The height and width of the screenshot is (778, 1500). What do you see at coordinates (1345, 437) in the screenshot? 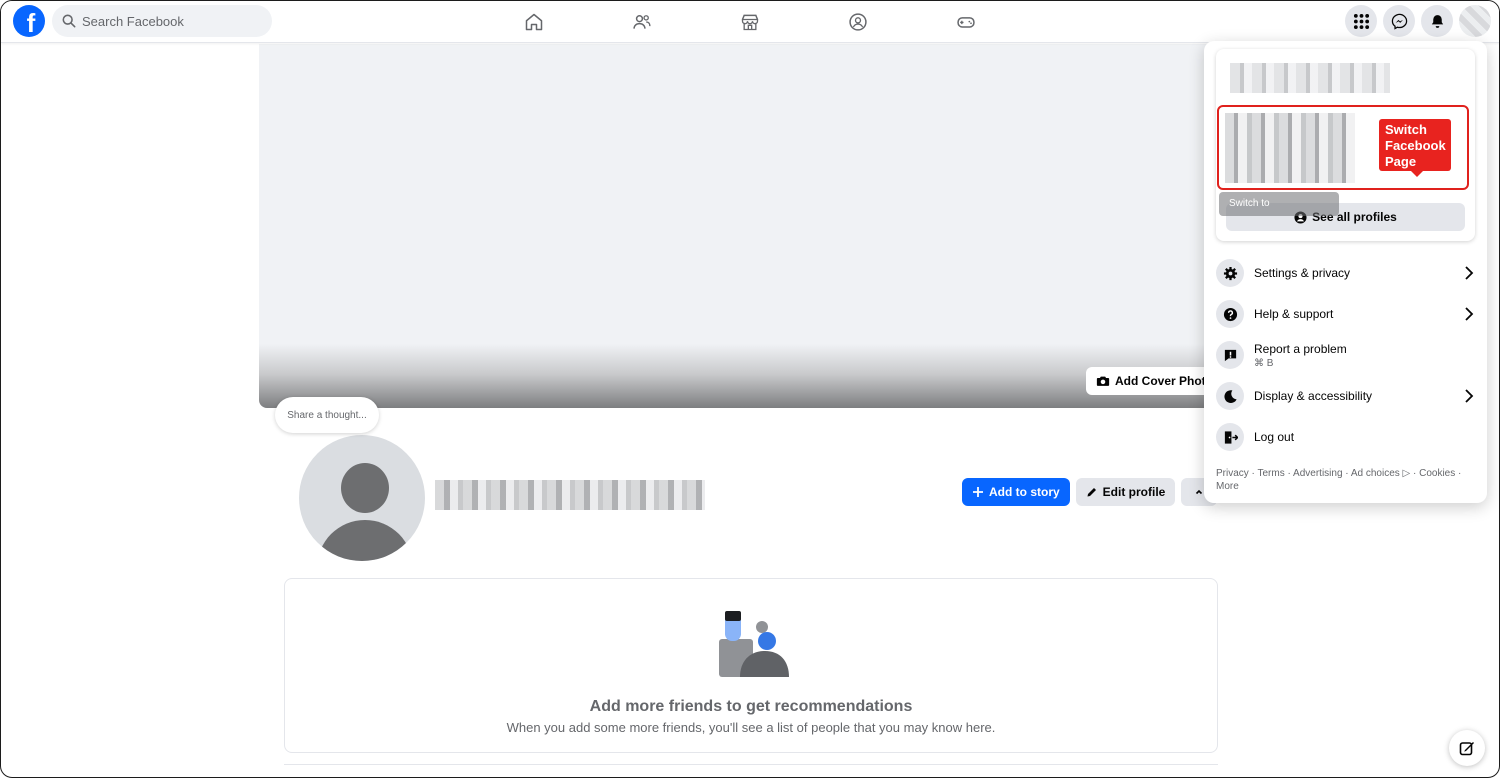
I see `menu-item-log-out: Log out` at bounding box center [1345, 437].